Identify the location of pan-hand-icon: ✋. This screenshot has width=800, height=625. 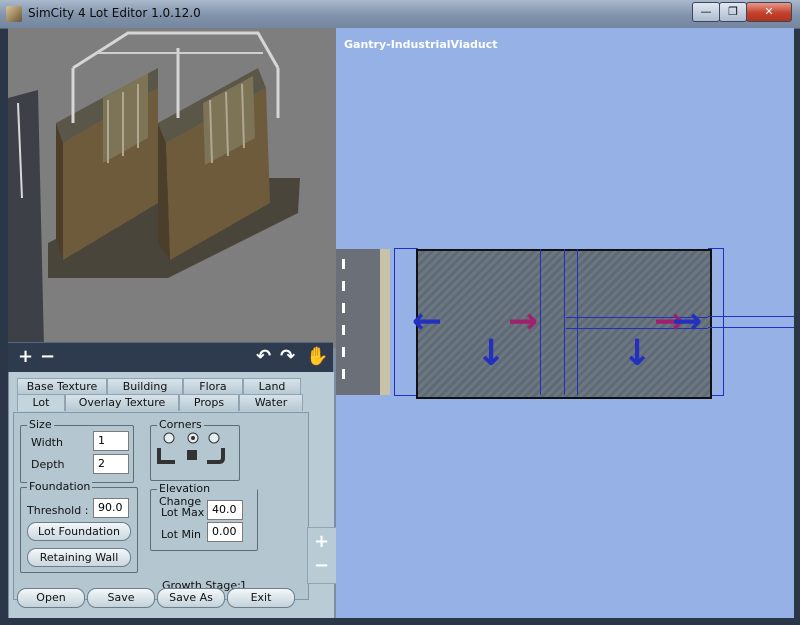
(317, 357).